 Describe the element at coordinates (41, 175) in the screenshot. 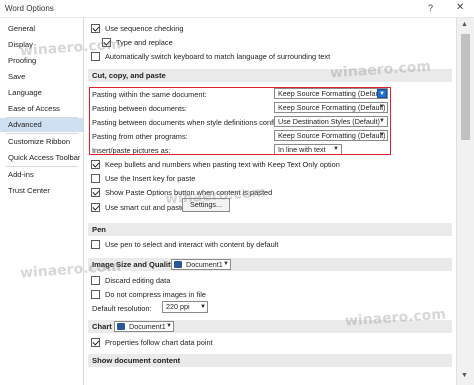

I see `sidebar-item-add-ins: Add-ins` at that location.